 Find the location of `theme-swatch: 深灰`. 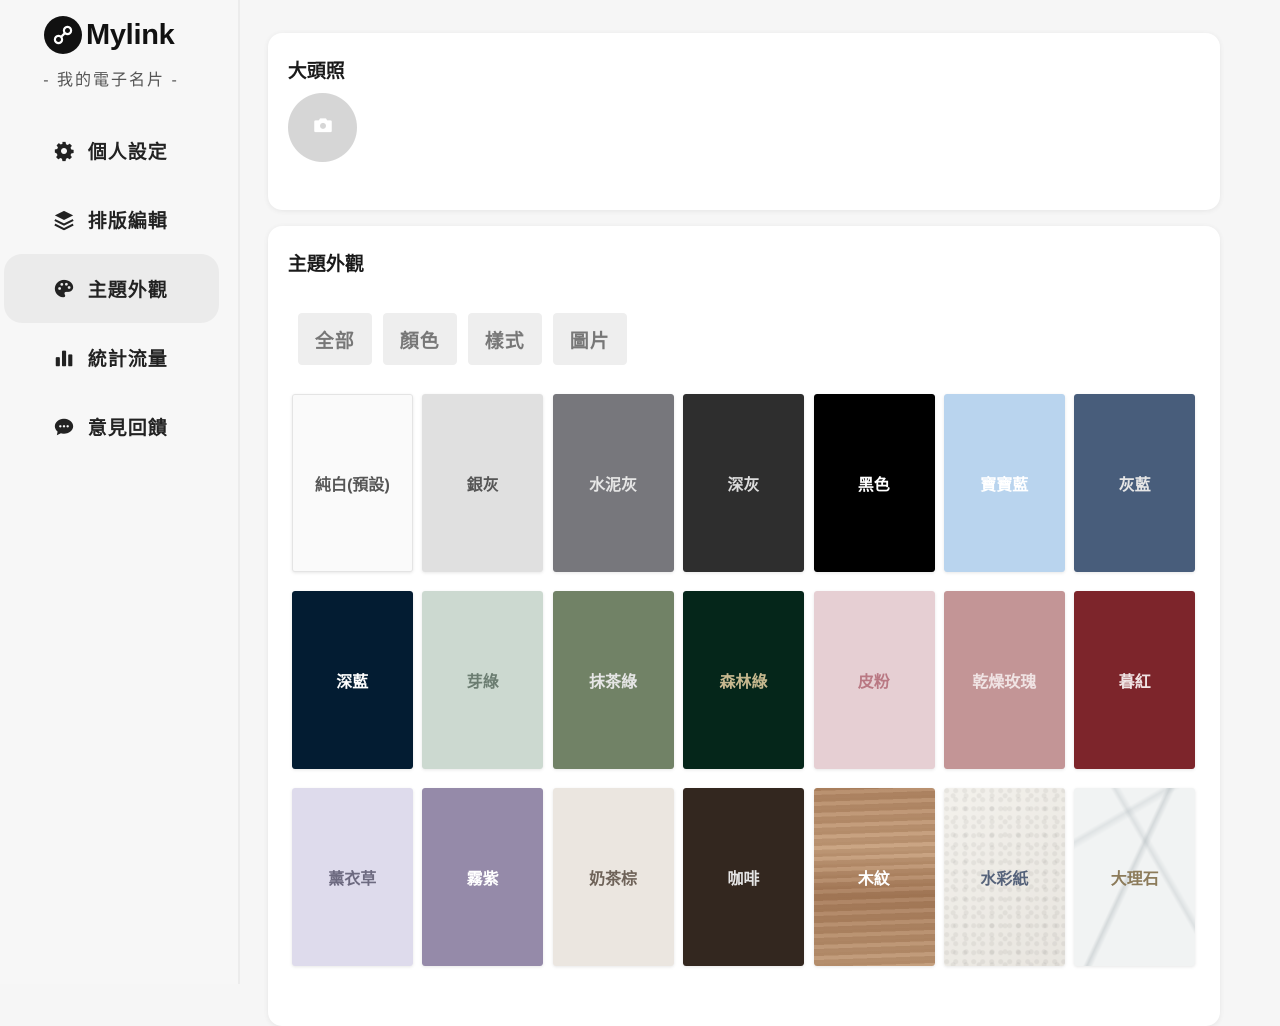

theme-swatch: 深灰 is located at coordinates (744, 483).